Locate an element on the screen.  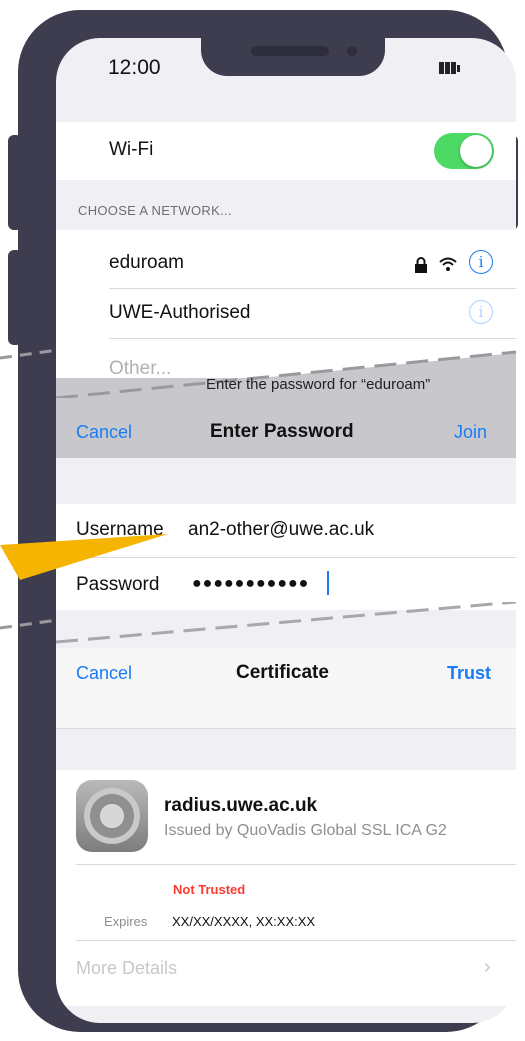
password-field: ●●●●●●●●●●● is located at coordinates (250, 584).